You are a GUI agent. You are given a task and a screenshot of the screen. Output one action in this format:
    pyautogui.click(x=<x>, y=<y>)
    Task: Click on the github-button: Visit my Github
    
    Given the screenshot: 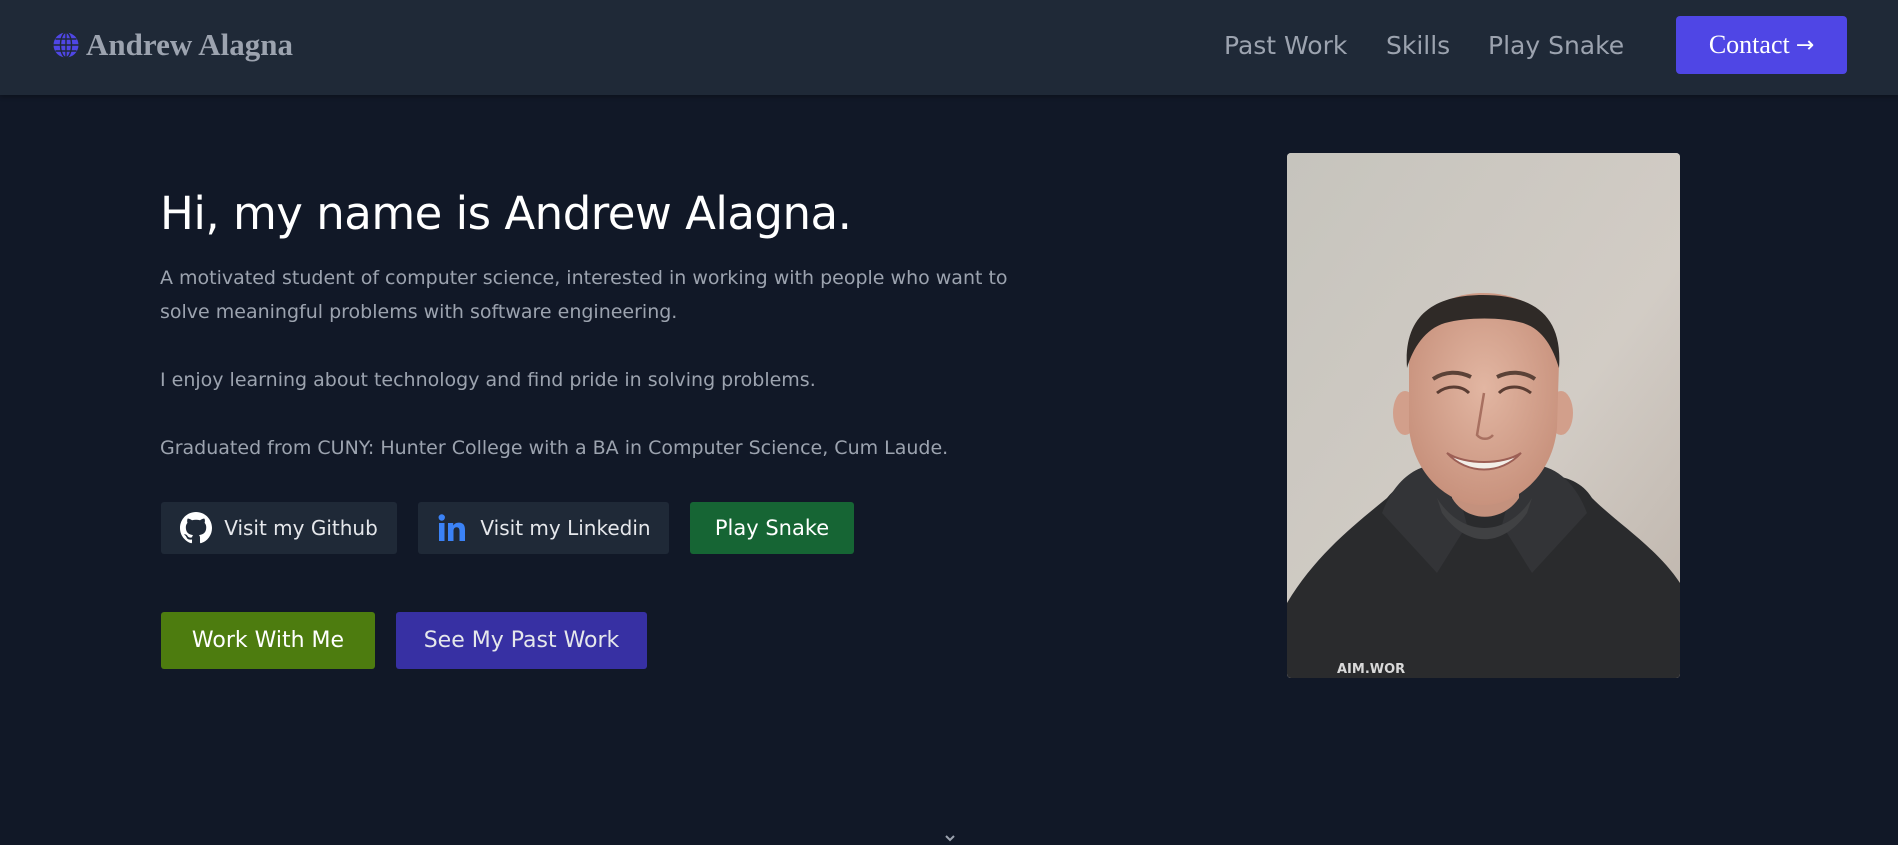 What is the action you would take?
    pyautogui.click(x=279, y=528)
    